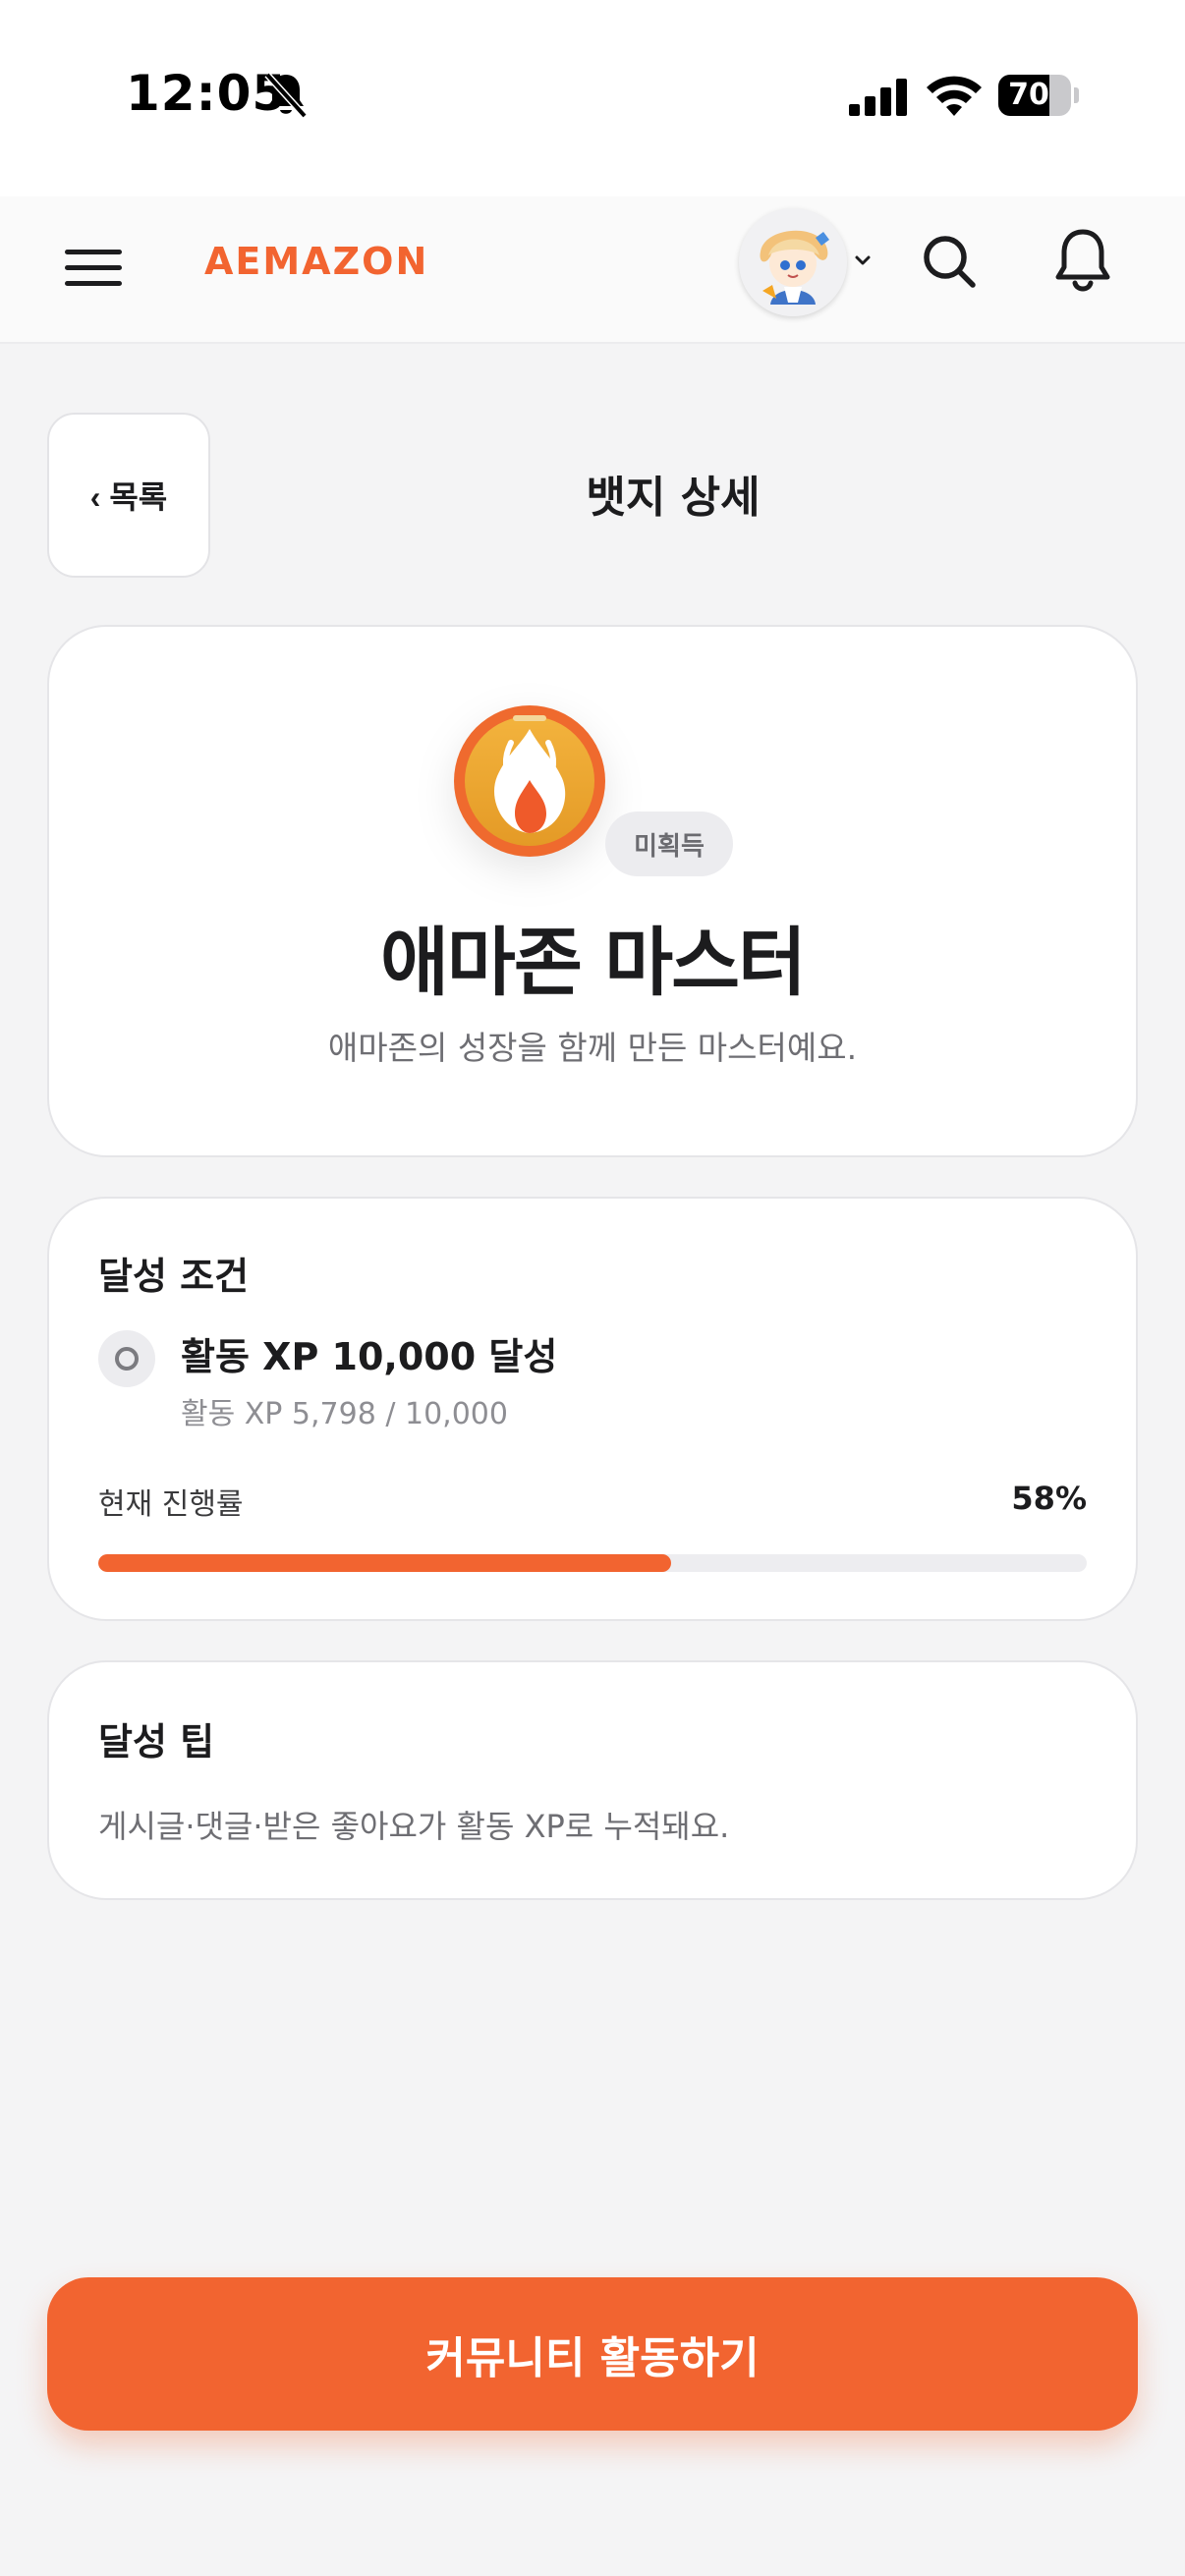 The width and height of the screenshot is (1185, 2576). I want to click on page-title: 뱃지 상세, so click(674, 498).